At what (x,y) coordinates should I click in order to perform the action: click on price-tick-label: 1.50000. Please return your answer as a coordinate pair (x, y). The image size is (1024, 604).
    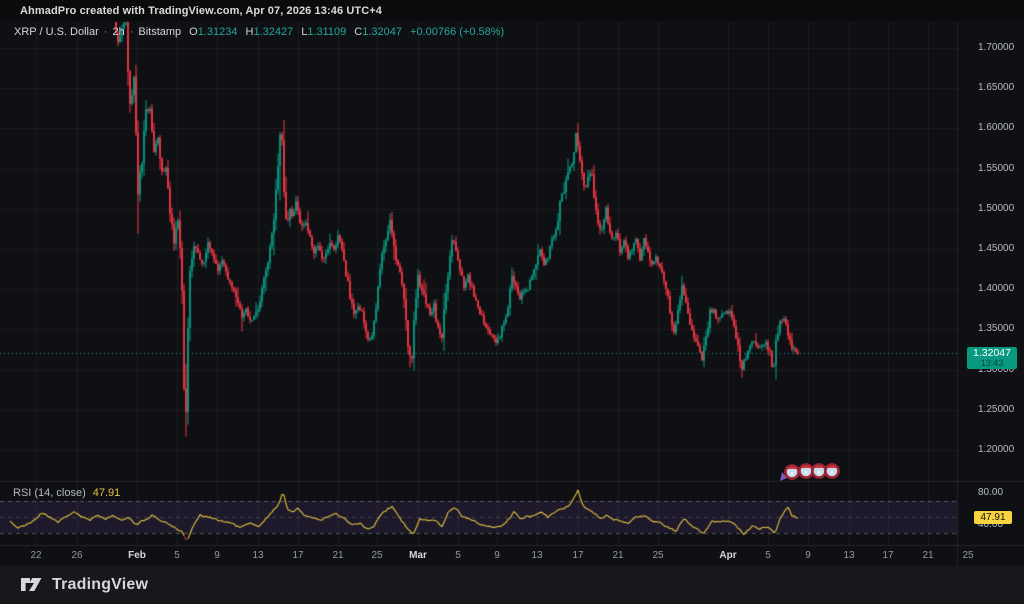
    Looking at the image, I should click on (996, 208).